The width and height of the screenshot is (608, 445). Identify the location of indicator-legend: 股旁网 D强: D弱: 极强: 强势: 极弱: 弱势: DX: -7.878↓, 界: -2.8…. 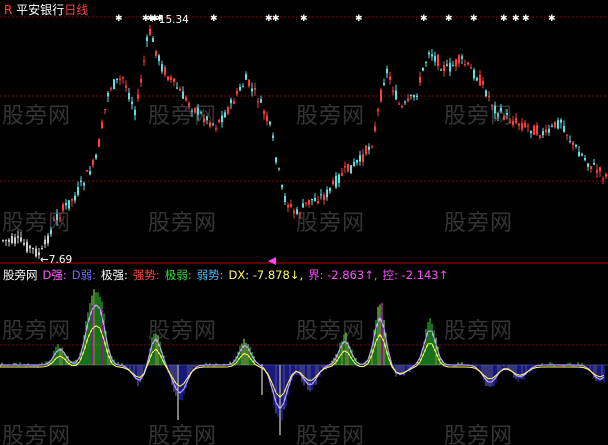
(228, 275).